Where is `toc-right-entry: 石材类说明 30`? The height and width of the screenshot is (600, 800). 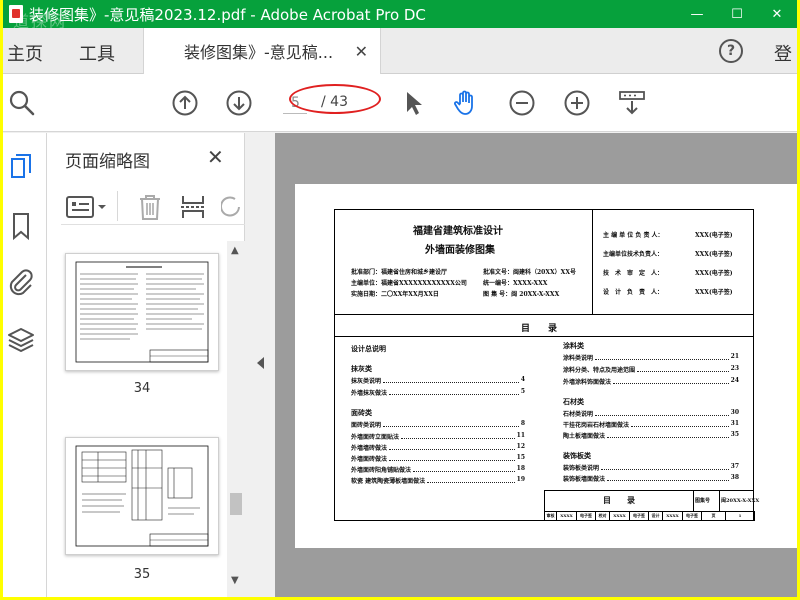 toc-right-entry: 石材类说明 30 is located at coordinates (651, 413).